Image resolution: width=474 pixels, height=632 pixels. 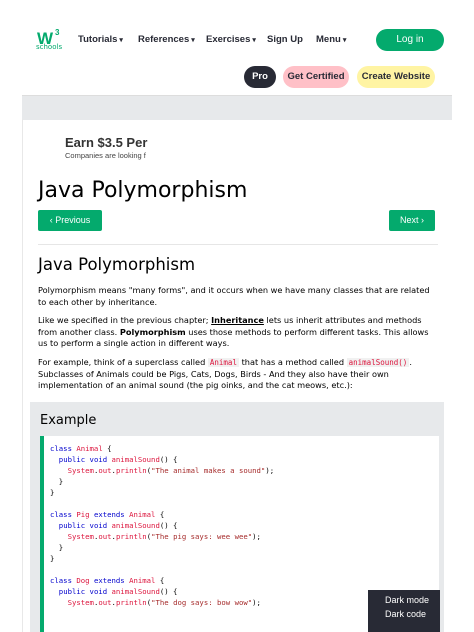 What do you see at coordinates (406, 614) in the screenshot?
I see `dark-code-label: Dark code` at bounding box center [406, 614].